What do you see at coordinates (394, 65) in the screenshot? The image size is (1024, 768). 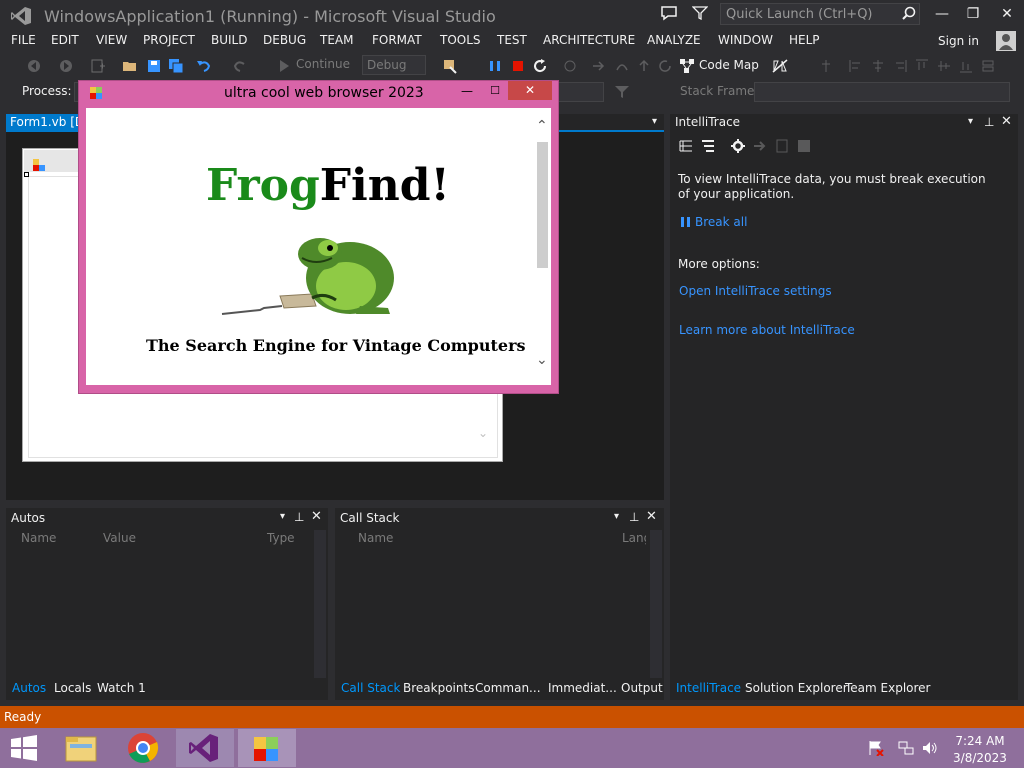 I see `solution-configuration-select: Debug` at bounding box center [394, 65].